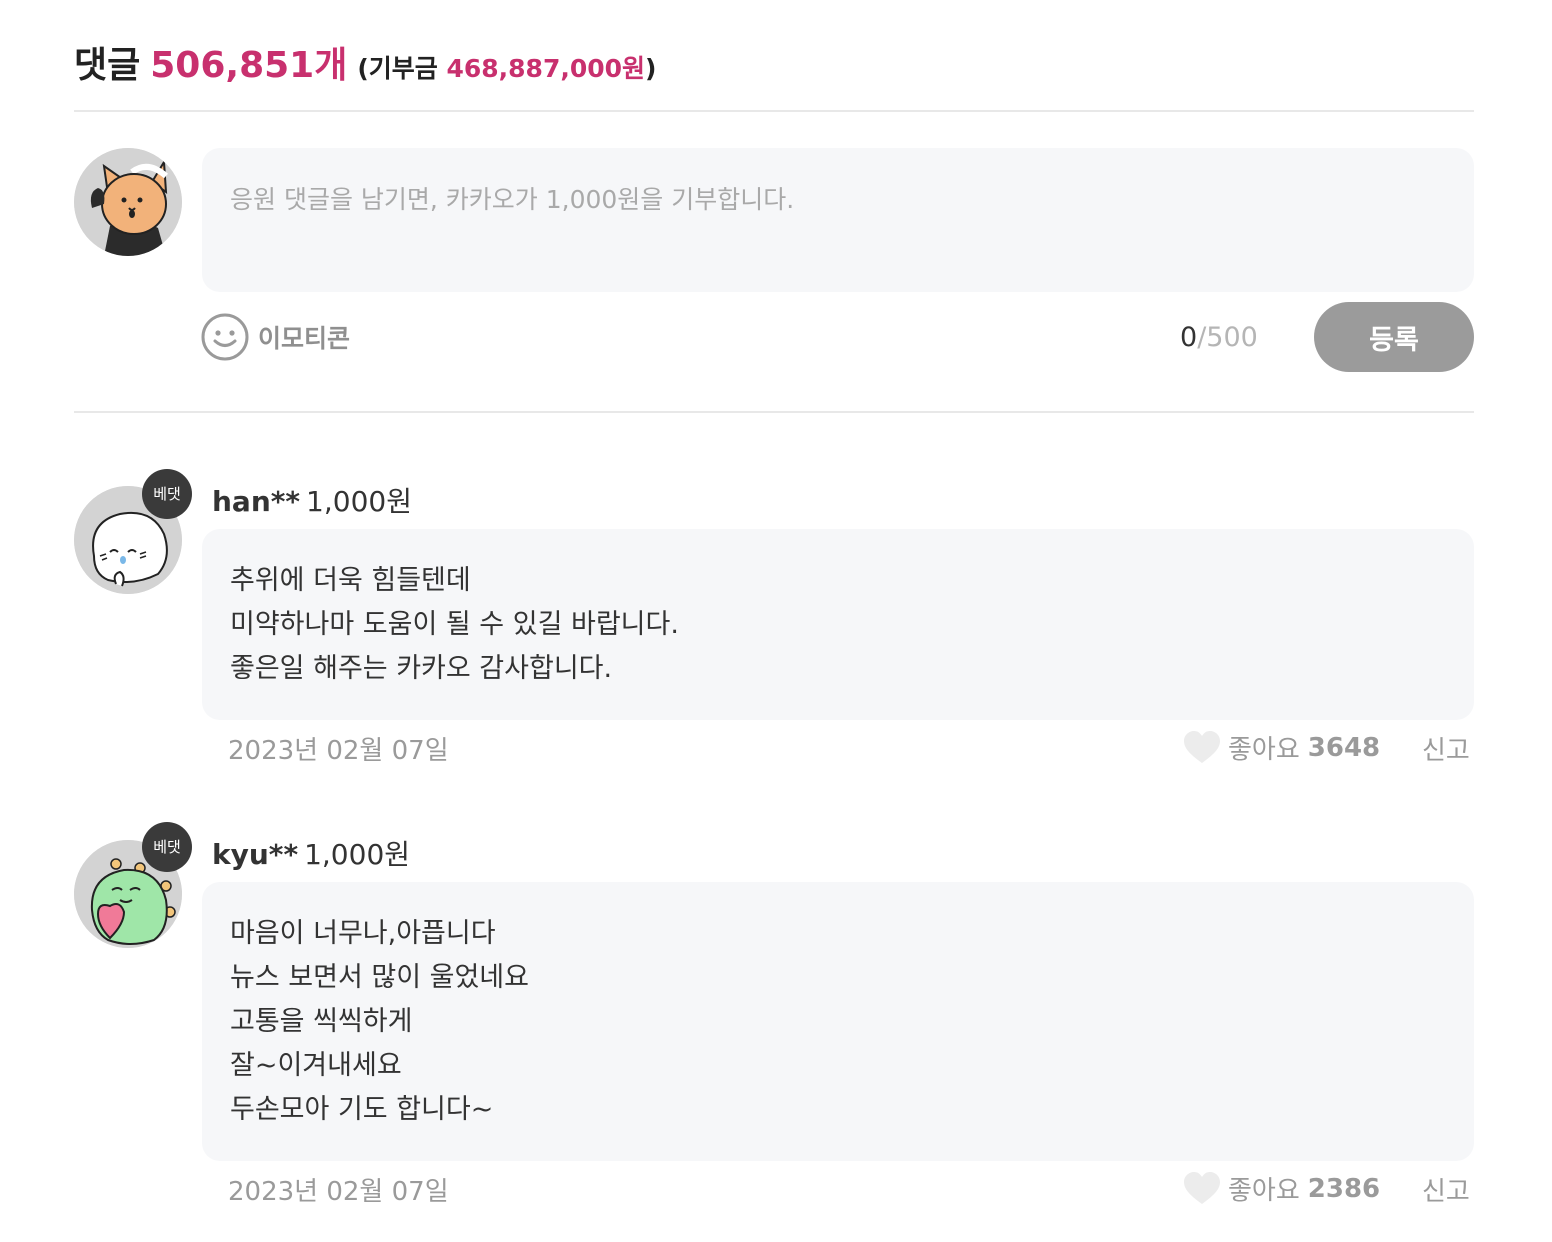 This screenshot has width=1552, height=1242. I want to click on comments-label: 댓글, so click(107, 65).